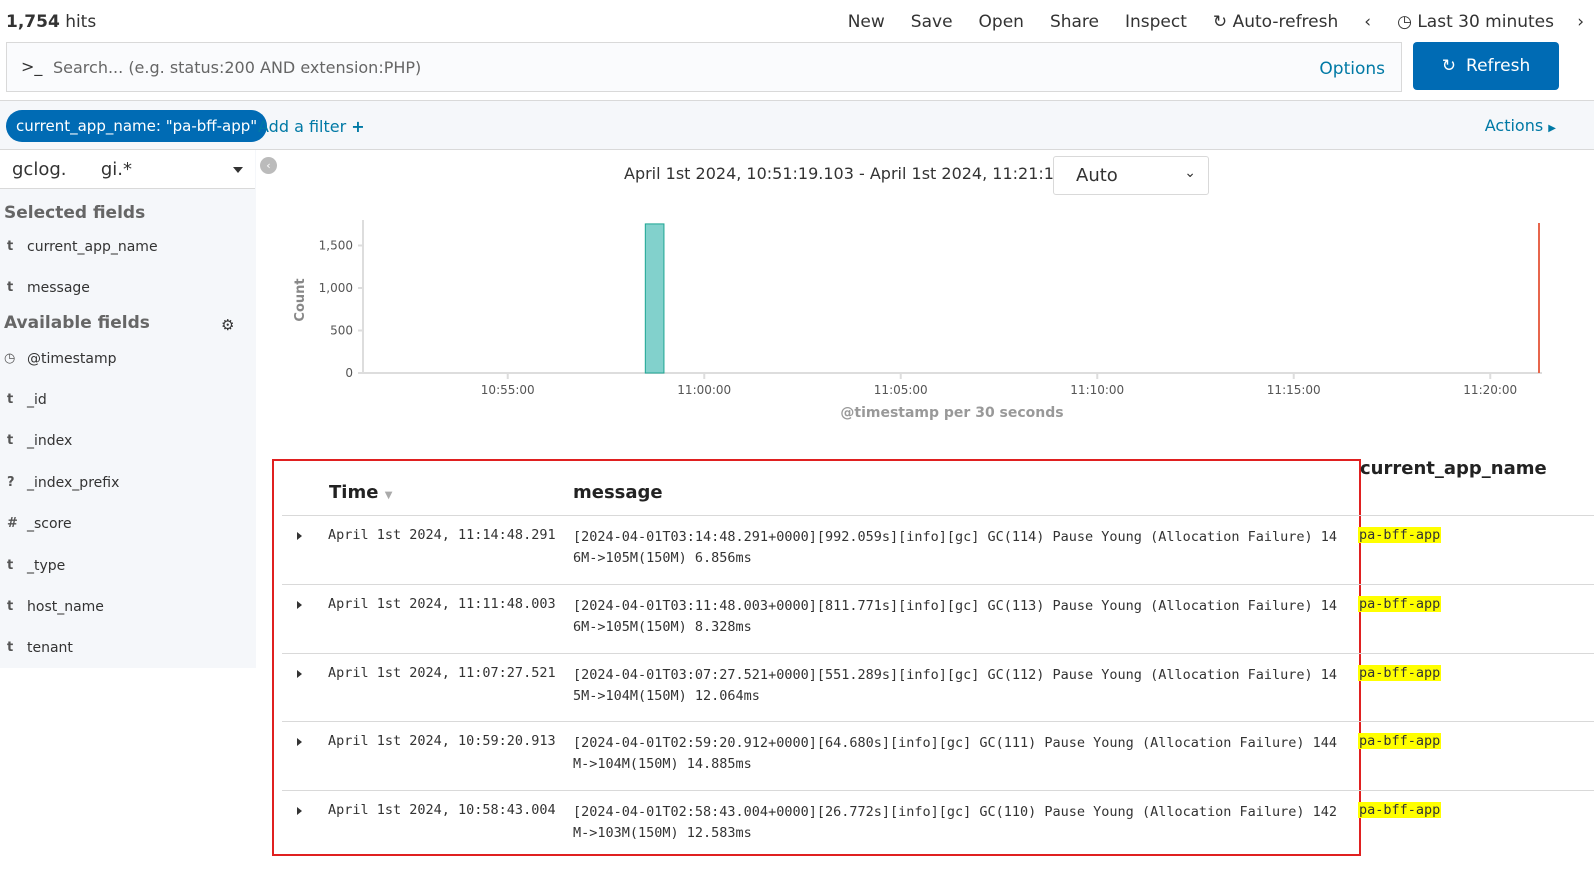 Image resolution: width=1594 pixels, height=882 pixels. Describe the element at coordinates (1156, 22) in the screenshot. I see `inspect-button: Inspect` at that location.